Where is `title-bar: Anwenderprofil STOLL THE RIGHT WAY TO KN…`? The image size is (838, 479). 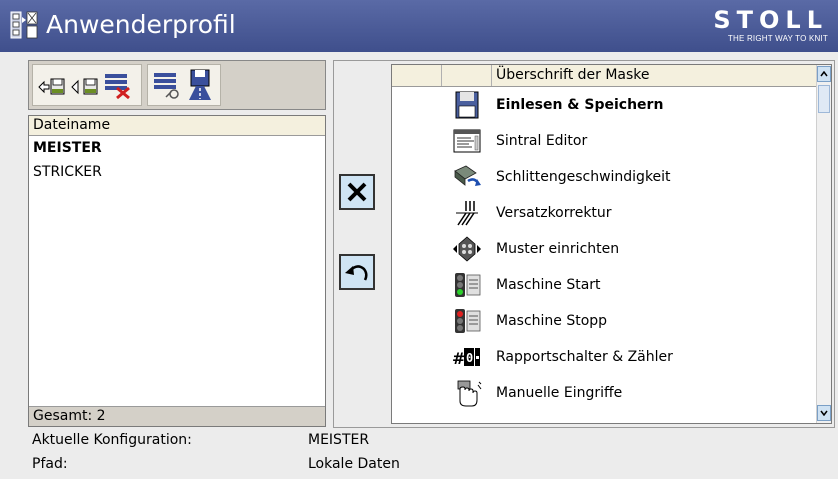
title-bar: Anwenderprofil STOLL THE RIGHT WAY TO KN… is located at coordinates (419, 26).